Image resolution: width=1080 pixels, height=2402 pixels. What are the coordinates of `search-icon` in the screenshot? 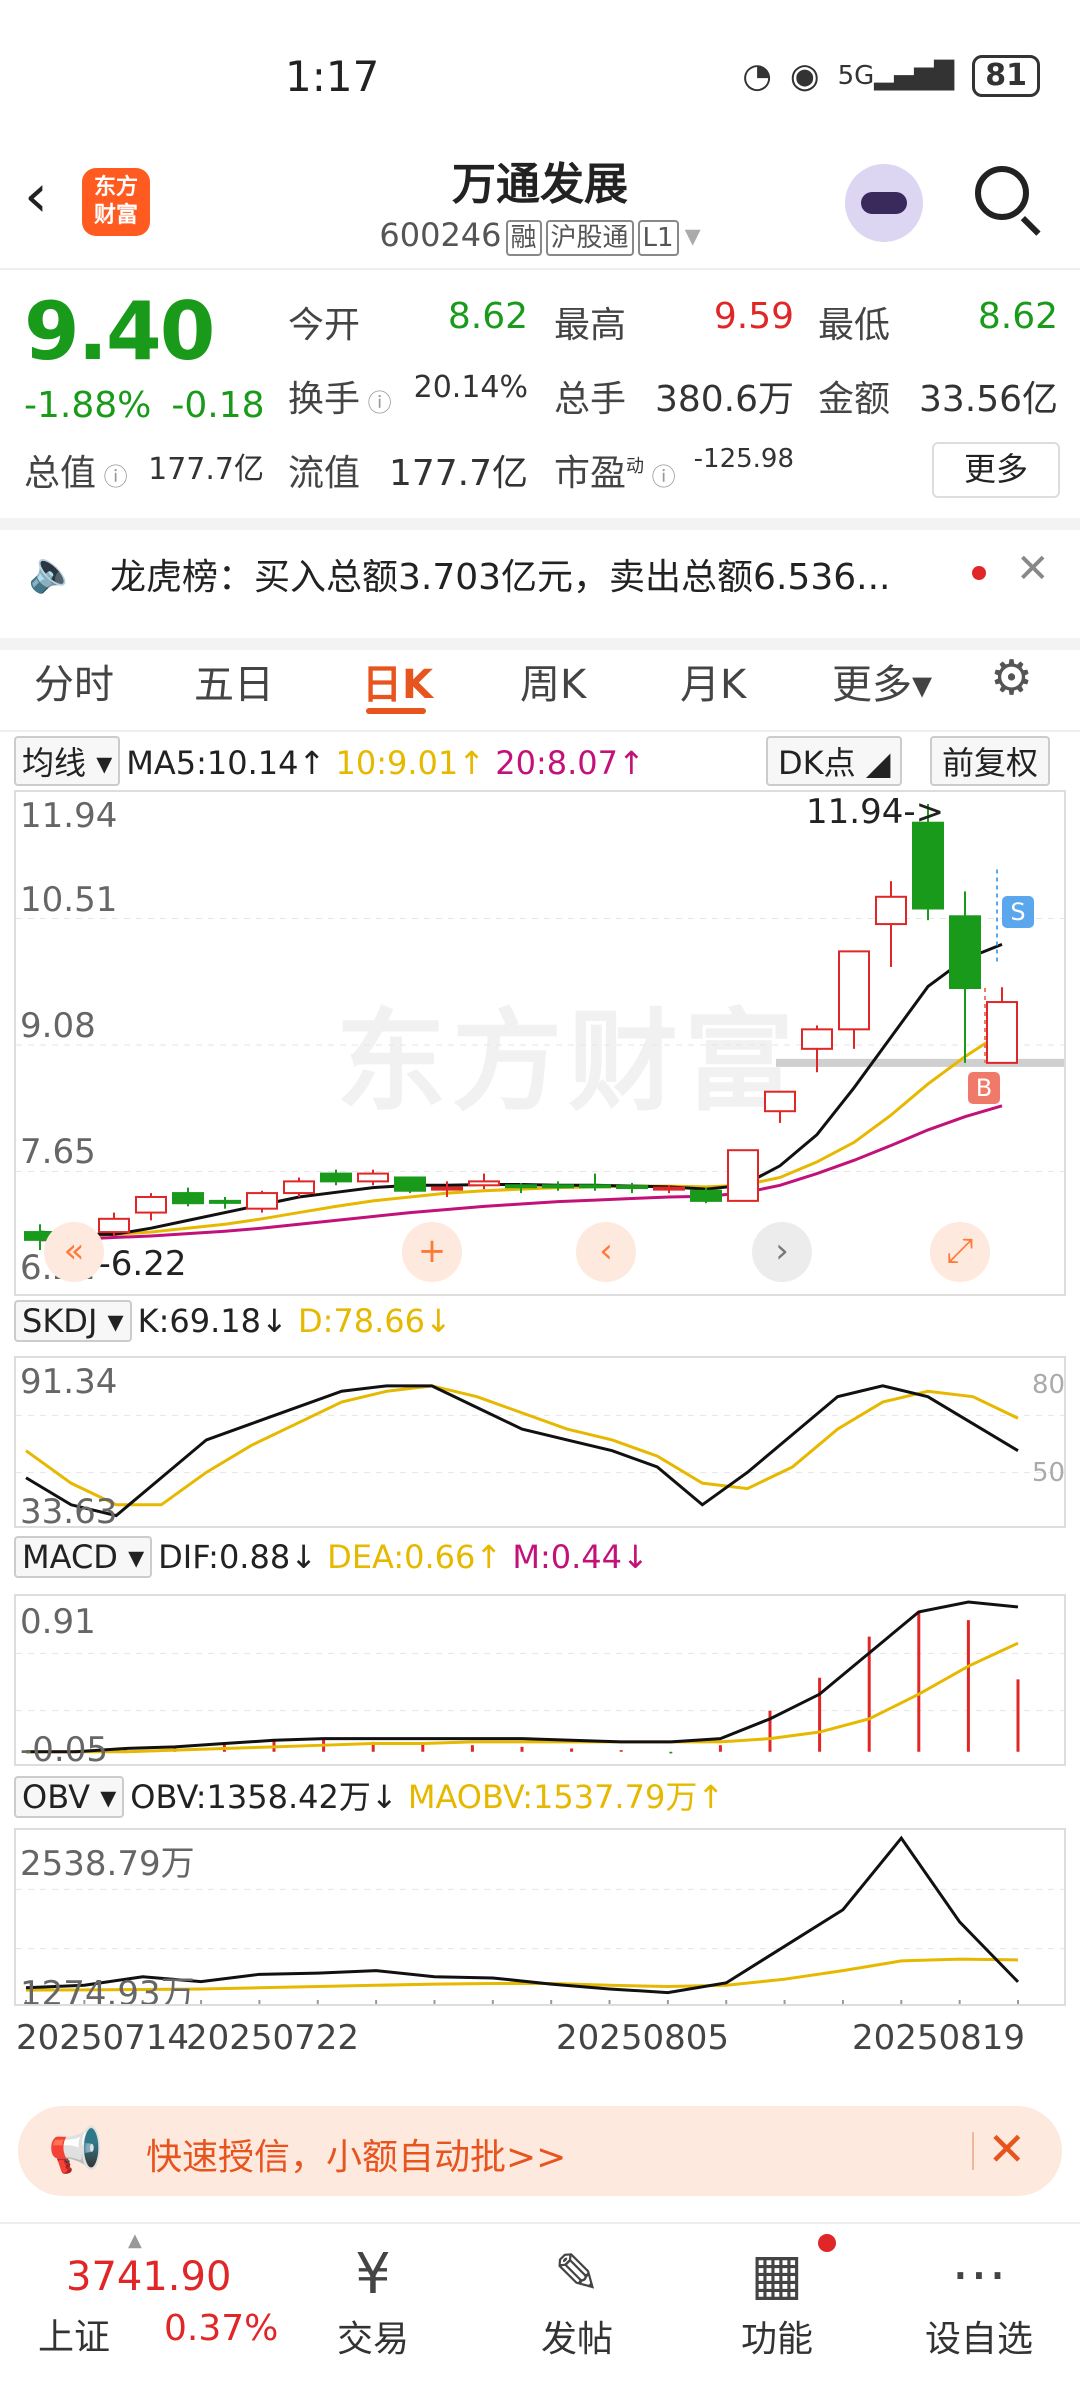 It's located at (1002, 193).